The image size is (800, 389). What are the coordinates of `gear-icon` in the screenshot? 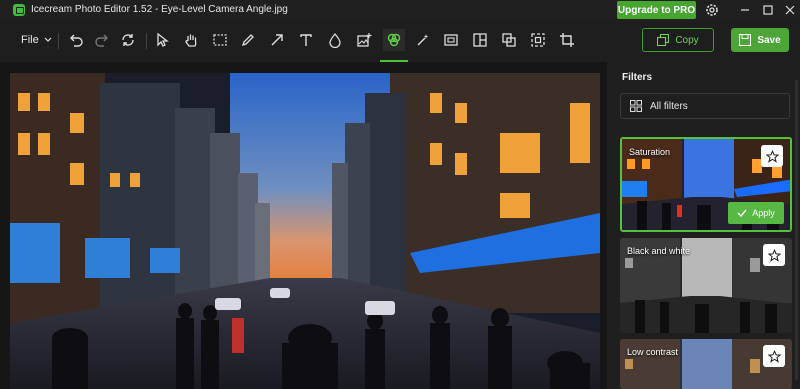 It's located at (712, 10).